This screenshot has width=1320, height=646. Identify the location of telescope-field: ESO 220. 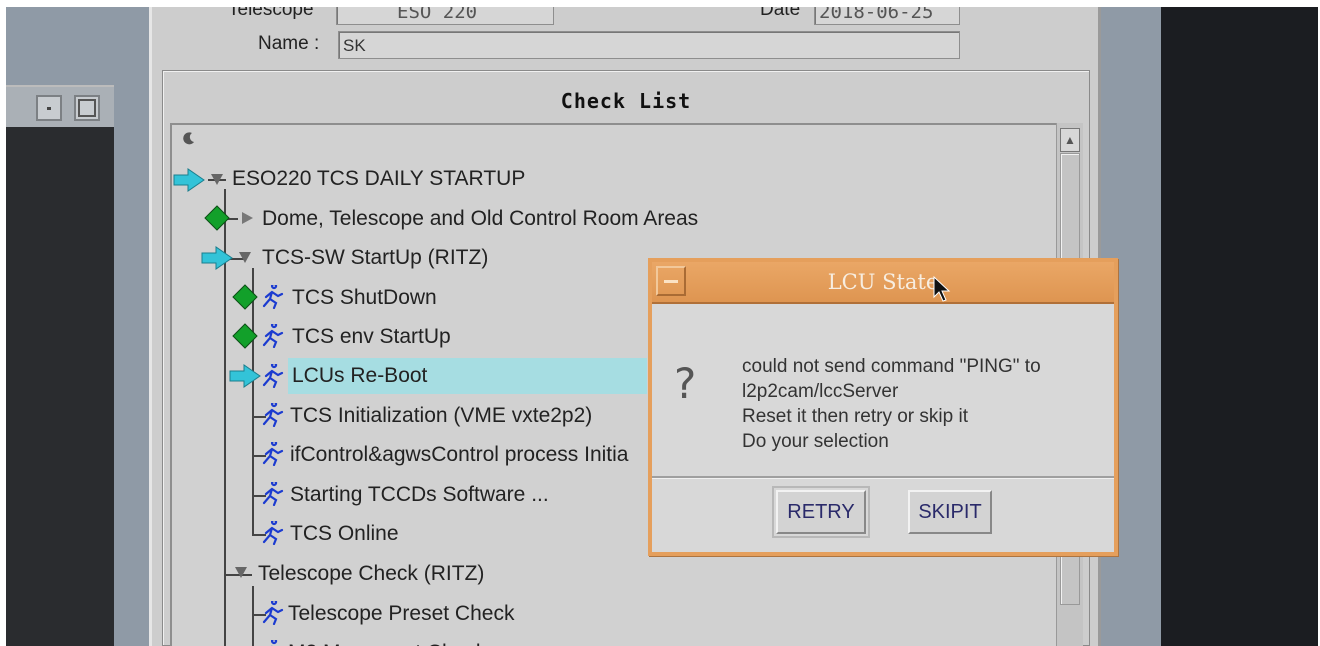
(445, 16).